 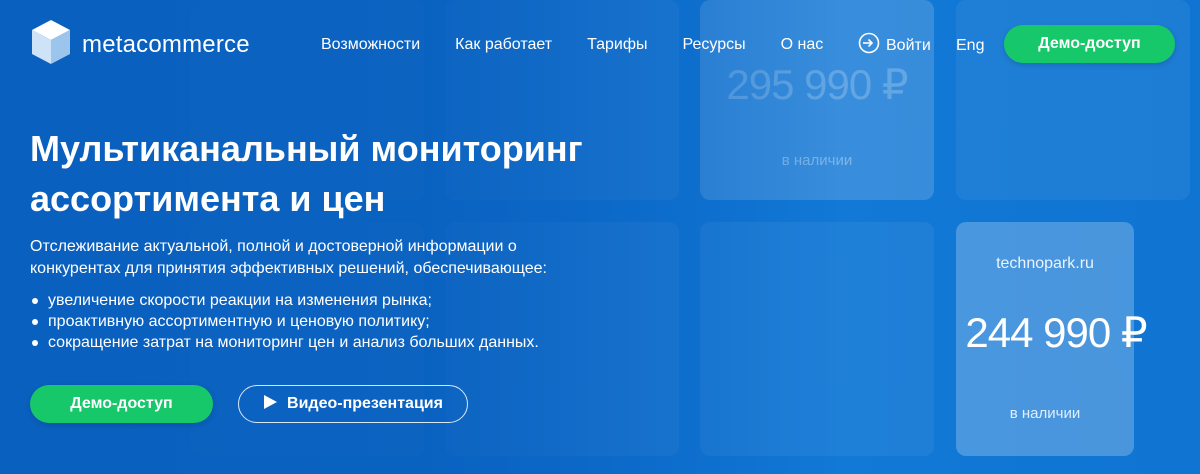 What do you see at coordinates (51, 44) in the screenshot?
I see `logo-cube-icon` at bounding box center [51, 44].